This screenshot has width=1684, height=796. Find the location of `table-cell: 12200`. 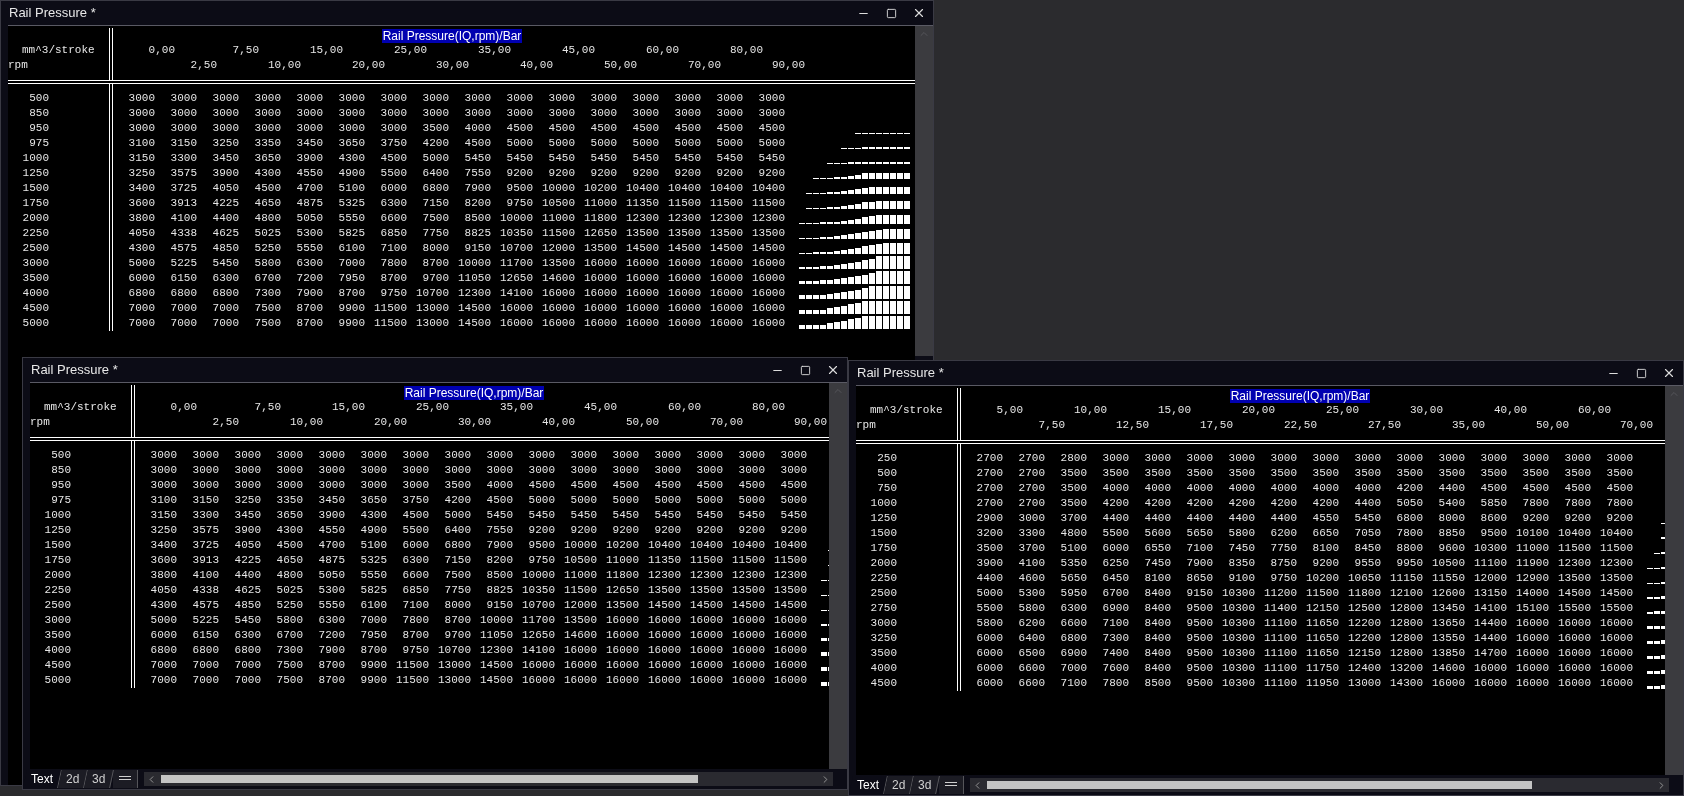

table-cell: 12200 is located at coordinates (1364, 638).